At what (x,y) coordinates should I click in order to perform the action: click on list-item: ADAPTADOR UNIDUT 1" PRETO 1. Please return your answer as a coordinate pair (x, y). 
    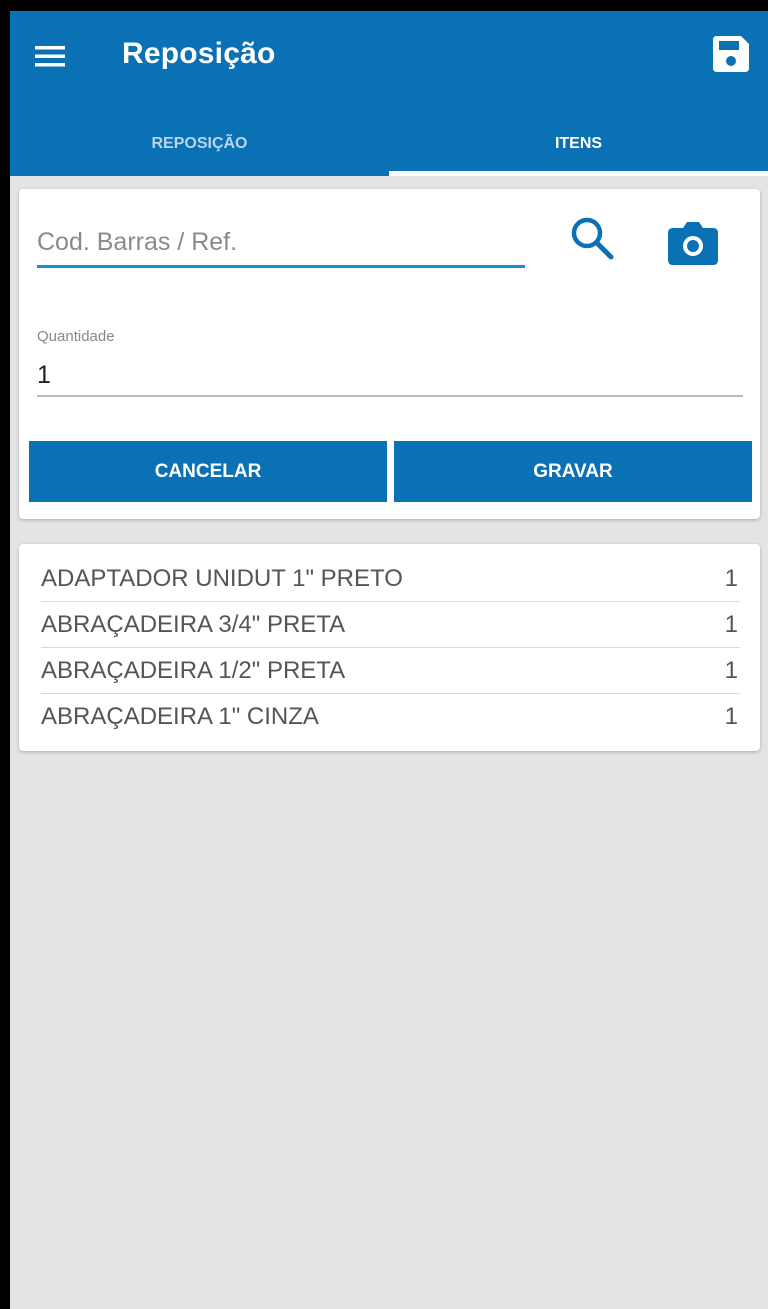
    Looking at the image, I should click on (390, 579).